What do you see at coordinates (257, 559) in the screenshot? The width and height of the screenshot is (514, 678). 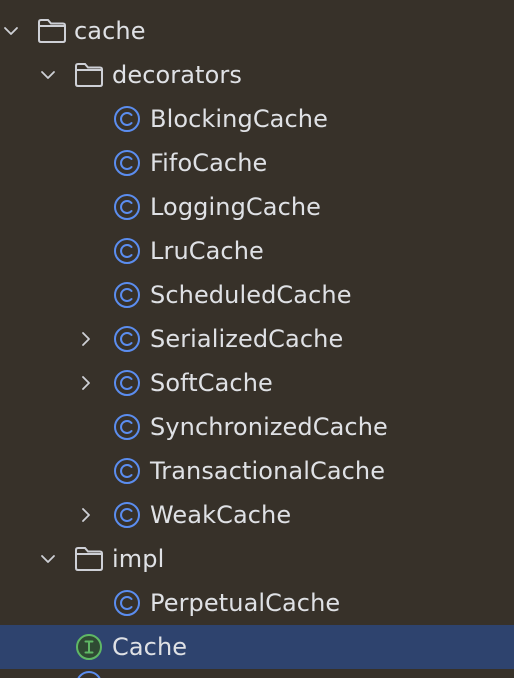 I see `tree-row-impl: impl` at bounding box center [257, 559].